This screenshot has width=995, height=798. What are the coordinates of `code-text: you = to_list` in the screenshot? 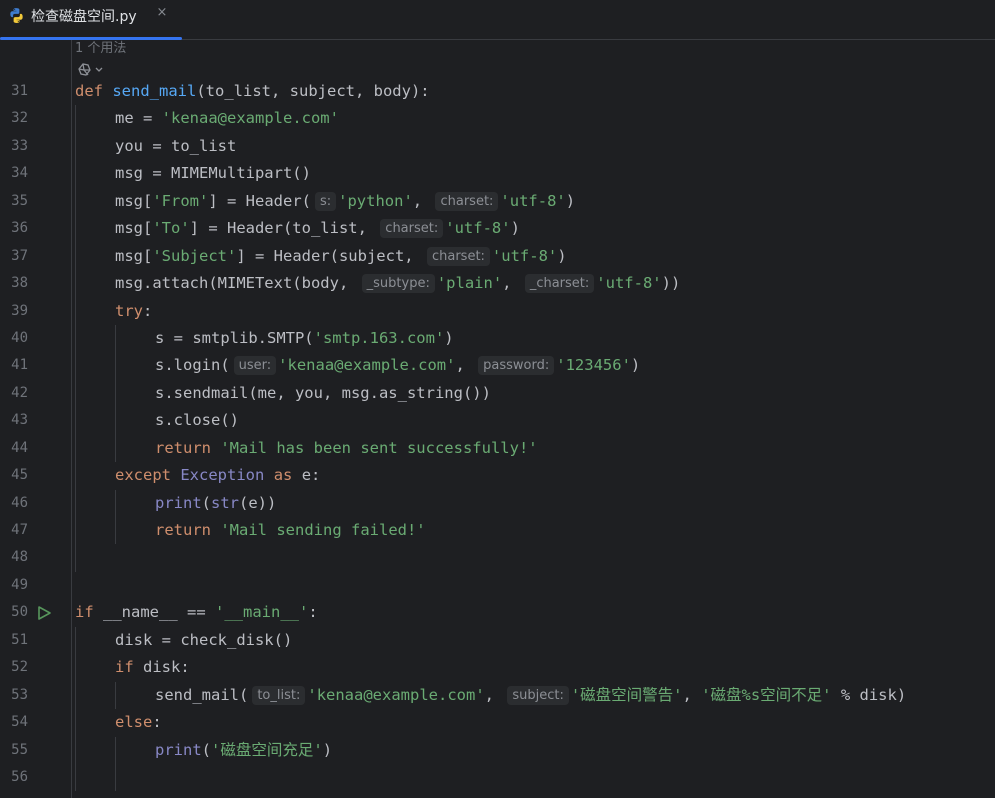 It's located at (175, 146).